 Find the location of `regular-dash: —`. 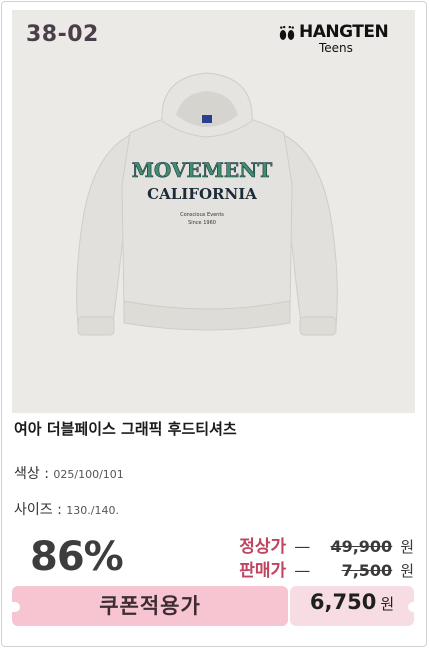

regular-dash: — is located at coordinates (302, 546).